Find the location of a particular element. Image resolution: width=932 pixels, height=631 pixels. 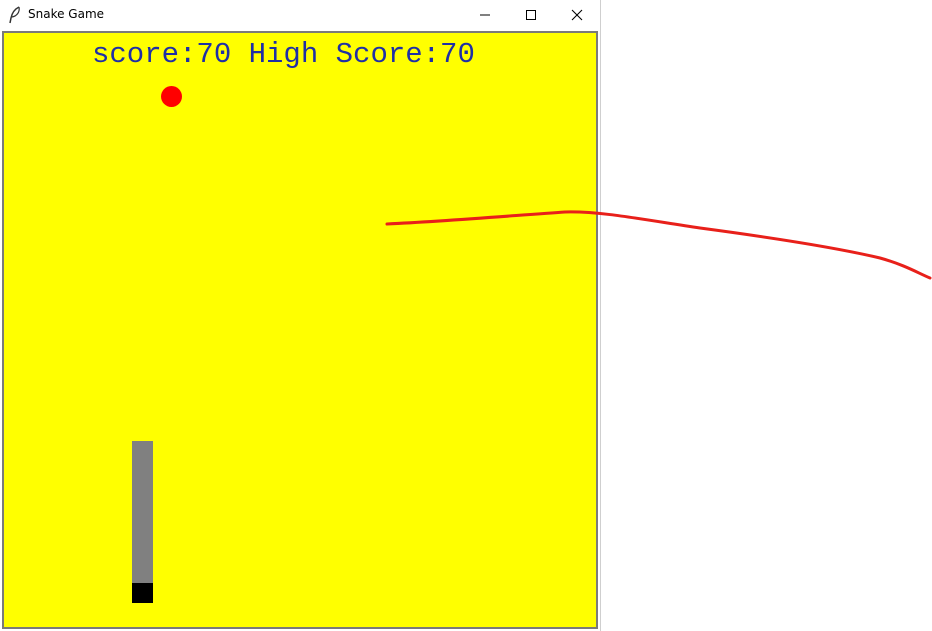

title-bar: Snake Game is located at coordinates (300, 15).